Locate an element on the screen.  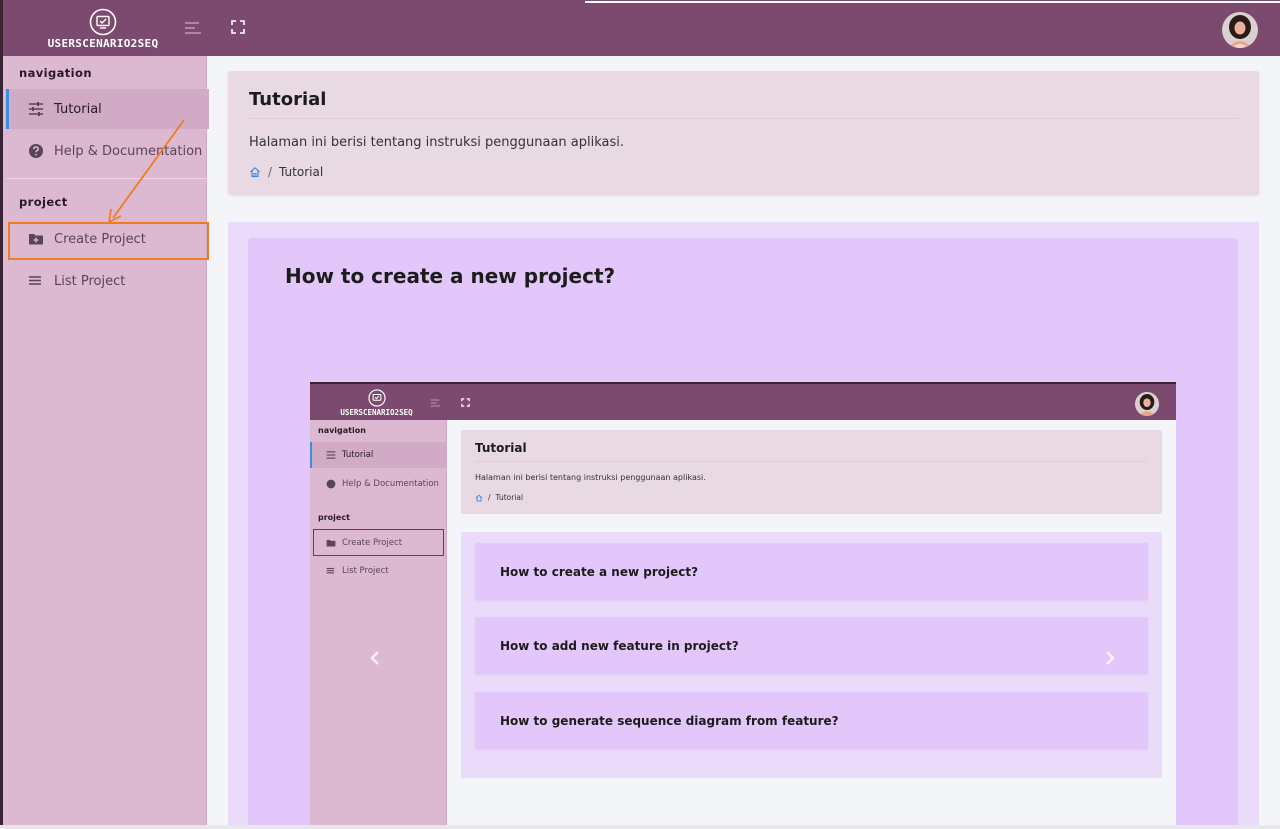
screenshot-section-navigation: navigation is located at coordinates (342, 430).